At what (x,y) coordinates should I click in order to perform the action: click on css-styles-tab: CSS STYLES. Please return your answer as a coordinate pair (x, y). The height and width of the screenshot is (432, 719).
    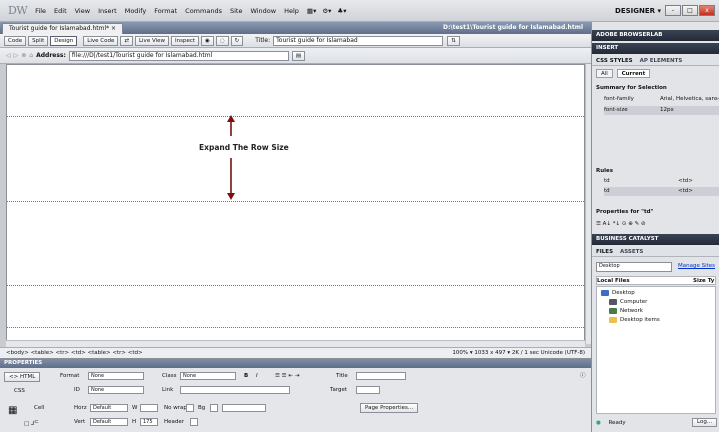
    Looking at the image, I should click on (614, 61).